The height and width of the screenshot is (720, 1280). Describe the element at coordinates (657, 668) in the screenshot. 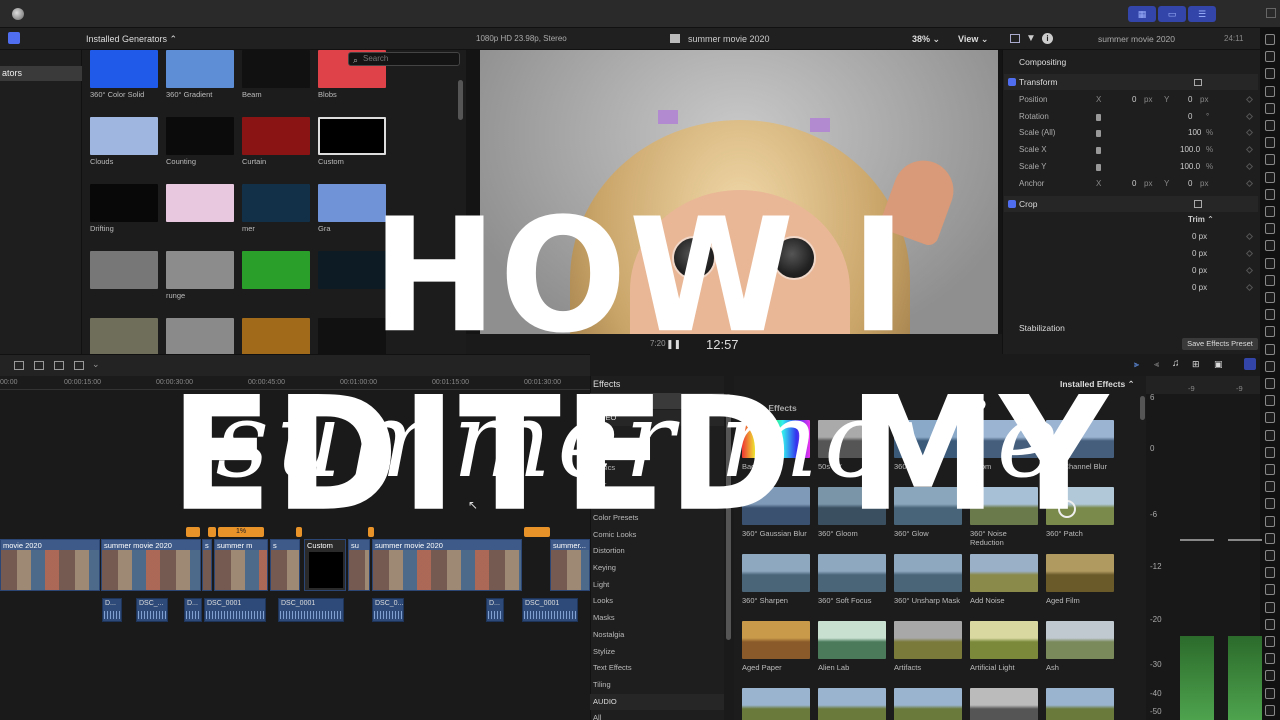

I see `effects-category-item: Text Effects` at that location.